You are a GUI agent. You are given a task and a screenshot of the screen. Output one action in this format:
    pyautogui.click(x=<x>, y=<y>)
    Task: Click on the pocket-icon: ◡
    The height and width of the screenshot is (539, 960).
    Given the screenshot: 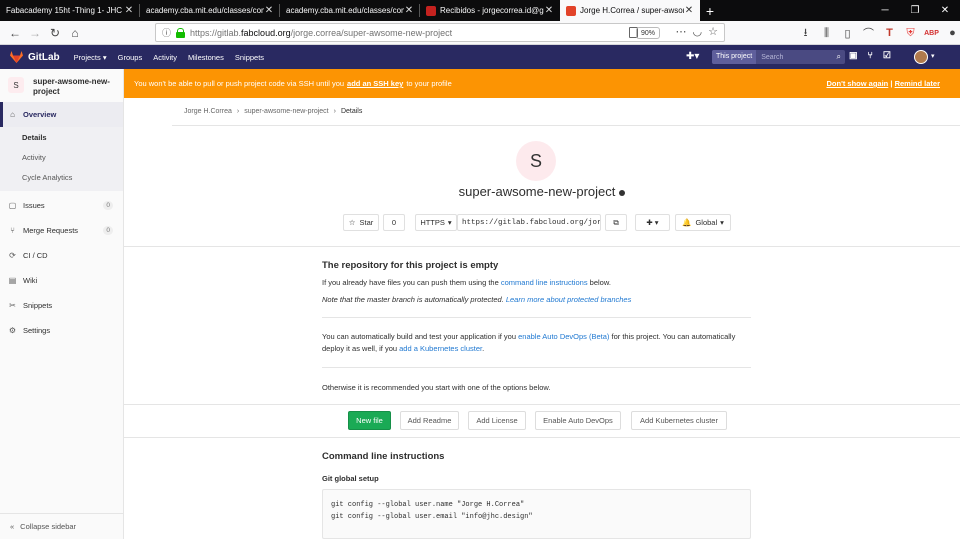 What is the action you would take?
    pyautogui.click(x=698, y=31)
    